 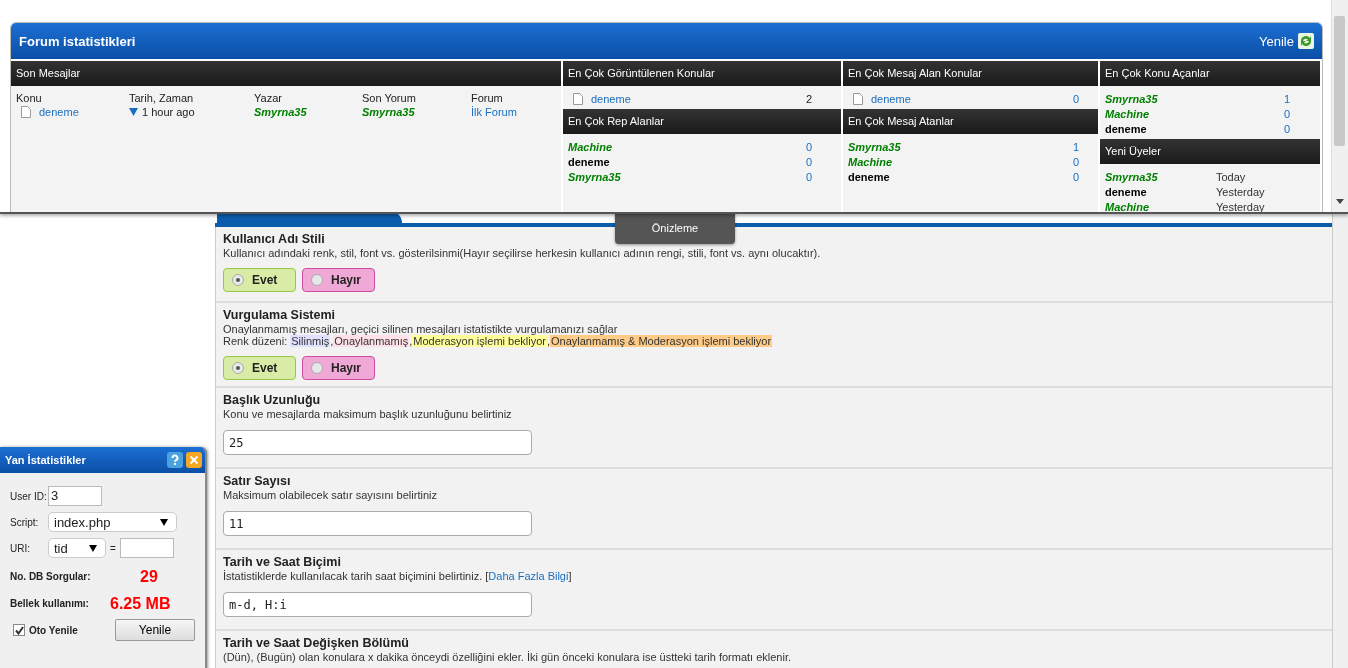 What do you see at coordinates (44, 630) in the screenshot?
I see `auto-refresh-checkbox: Oto Yenile` at bounding box center [44, 630].